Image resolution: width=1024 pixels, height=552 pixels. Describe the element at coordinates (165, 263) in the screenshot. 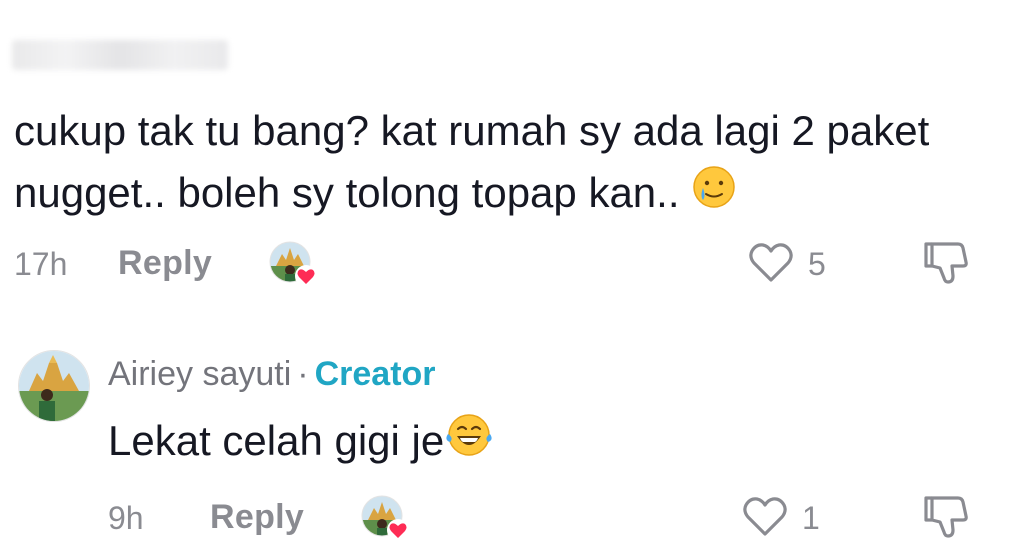

I see `comment-reply-button: Reply` at that location.